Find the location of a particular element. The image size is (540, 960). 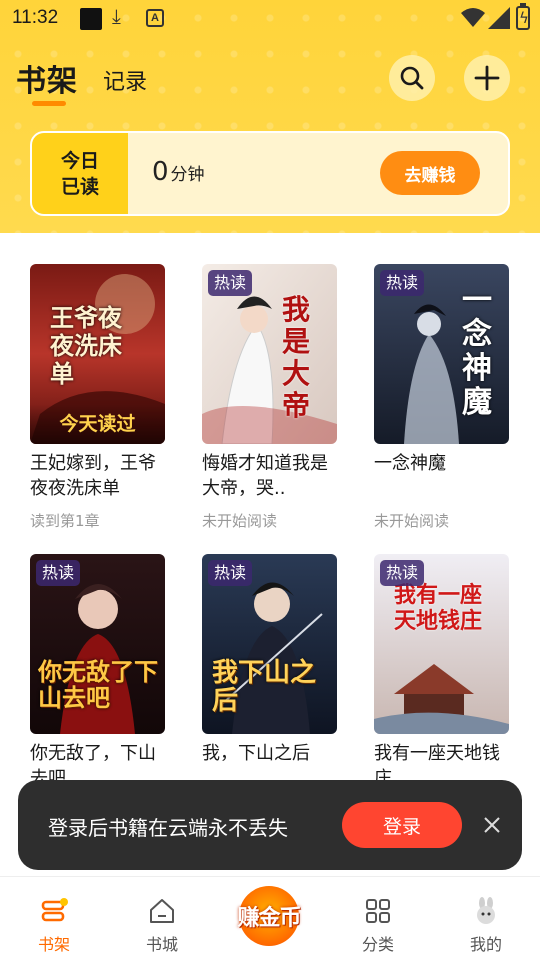

signal-icon is located at coordinates (499, 18).